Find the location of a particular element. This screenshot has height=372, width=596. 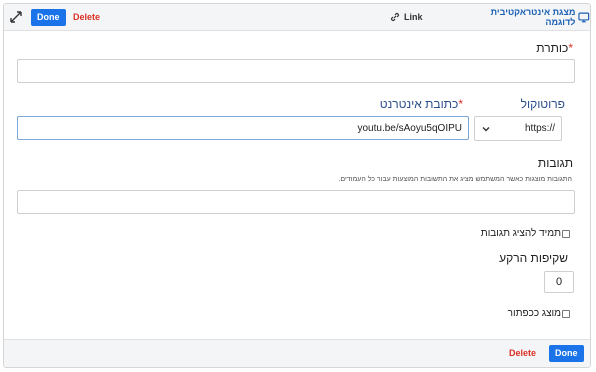

always-show-responses-checkbox is located at coordinates (566, 233).